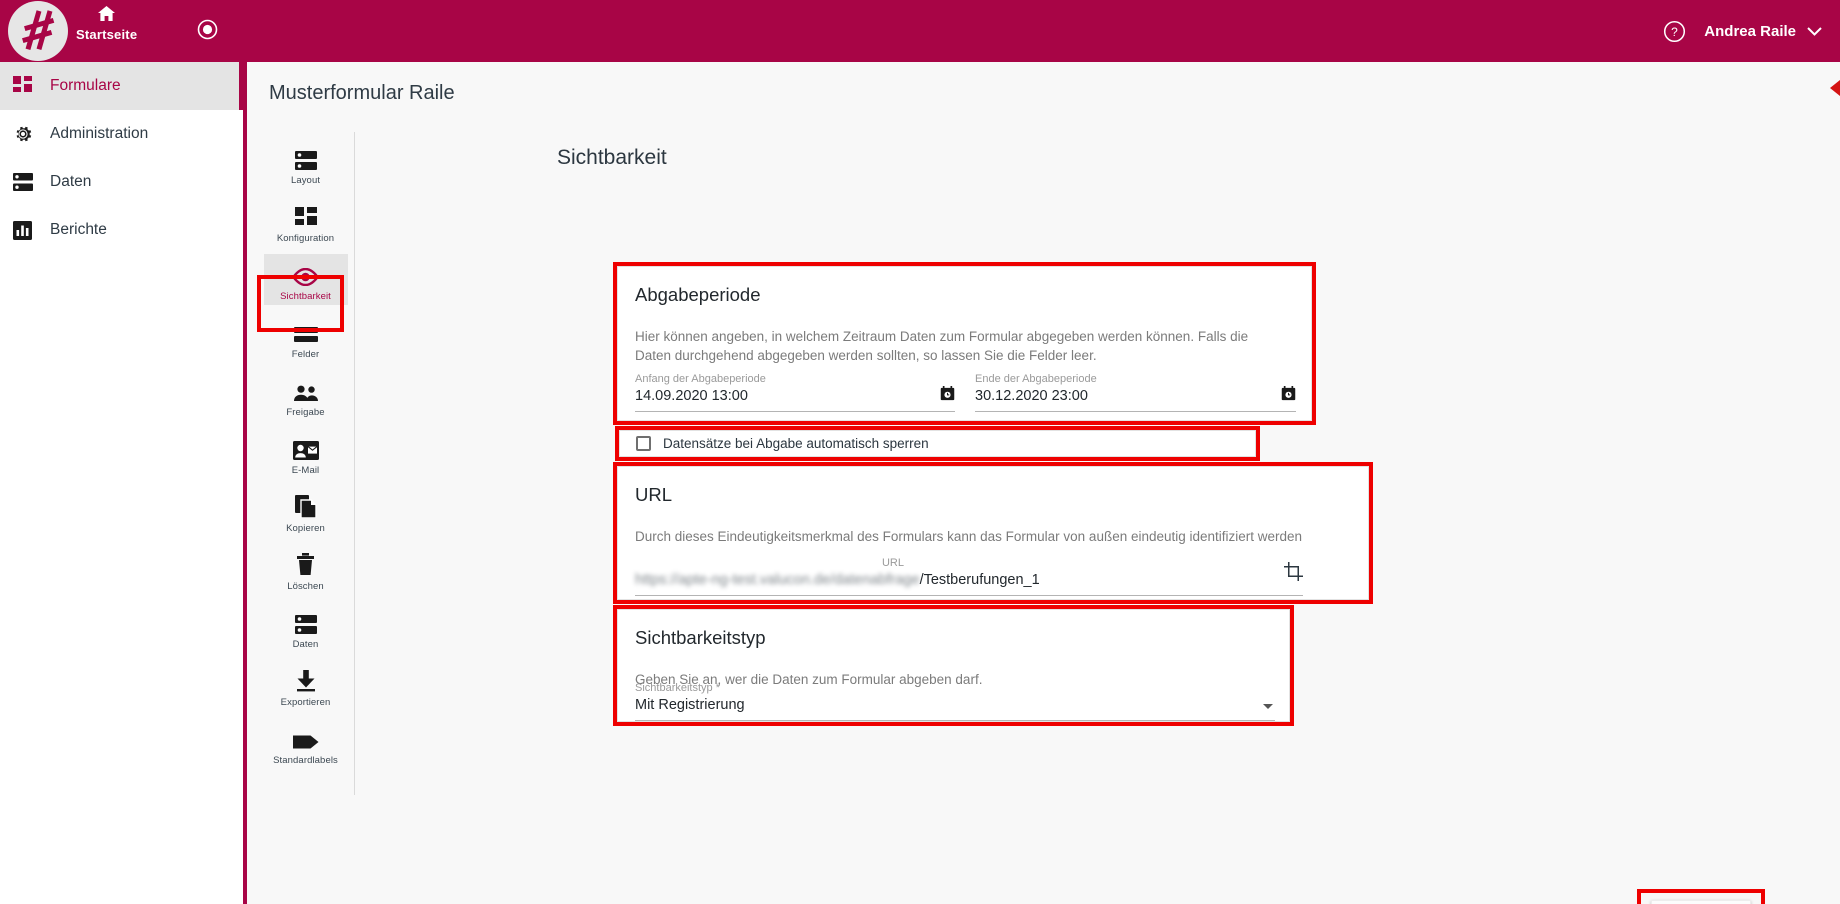 The image size is (1840, 904). What do you see at coordinates (22, 134) in the screenshot?
I see `gear-icon` at bounding box center [22, 134].